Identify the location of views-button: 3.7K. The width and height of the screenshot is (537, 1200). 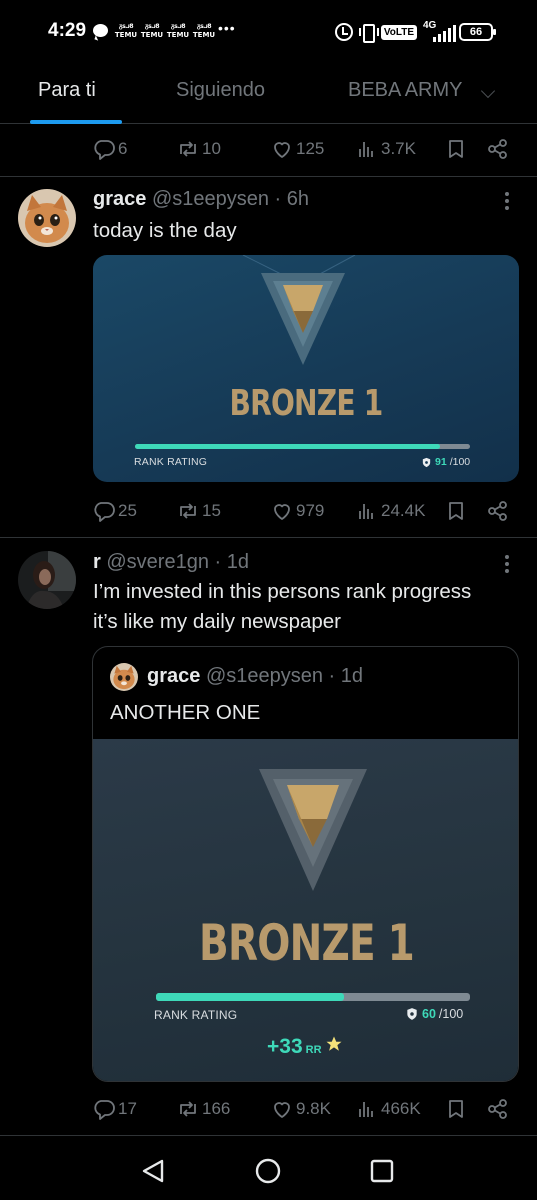
(385, 149).